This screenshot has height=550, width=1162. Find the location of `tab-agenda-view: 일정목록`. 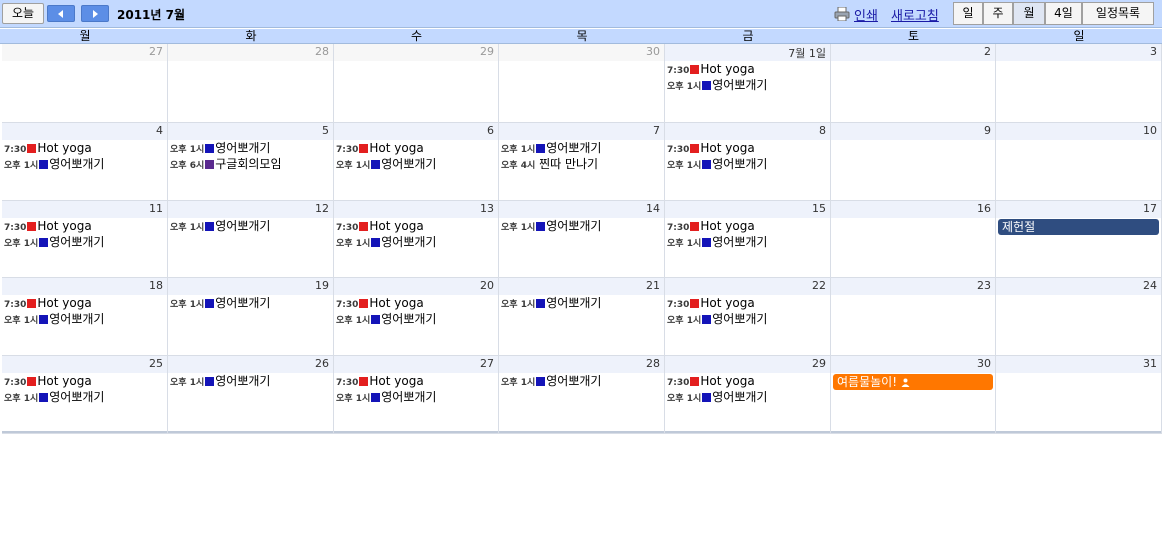

tab-agenda-view: 일정목록 is located at coordinates (1118, 13).